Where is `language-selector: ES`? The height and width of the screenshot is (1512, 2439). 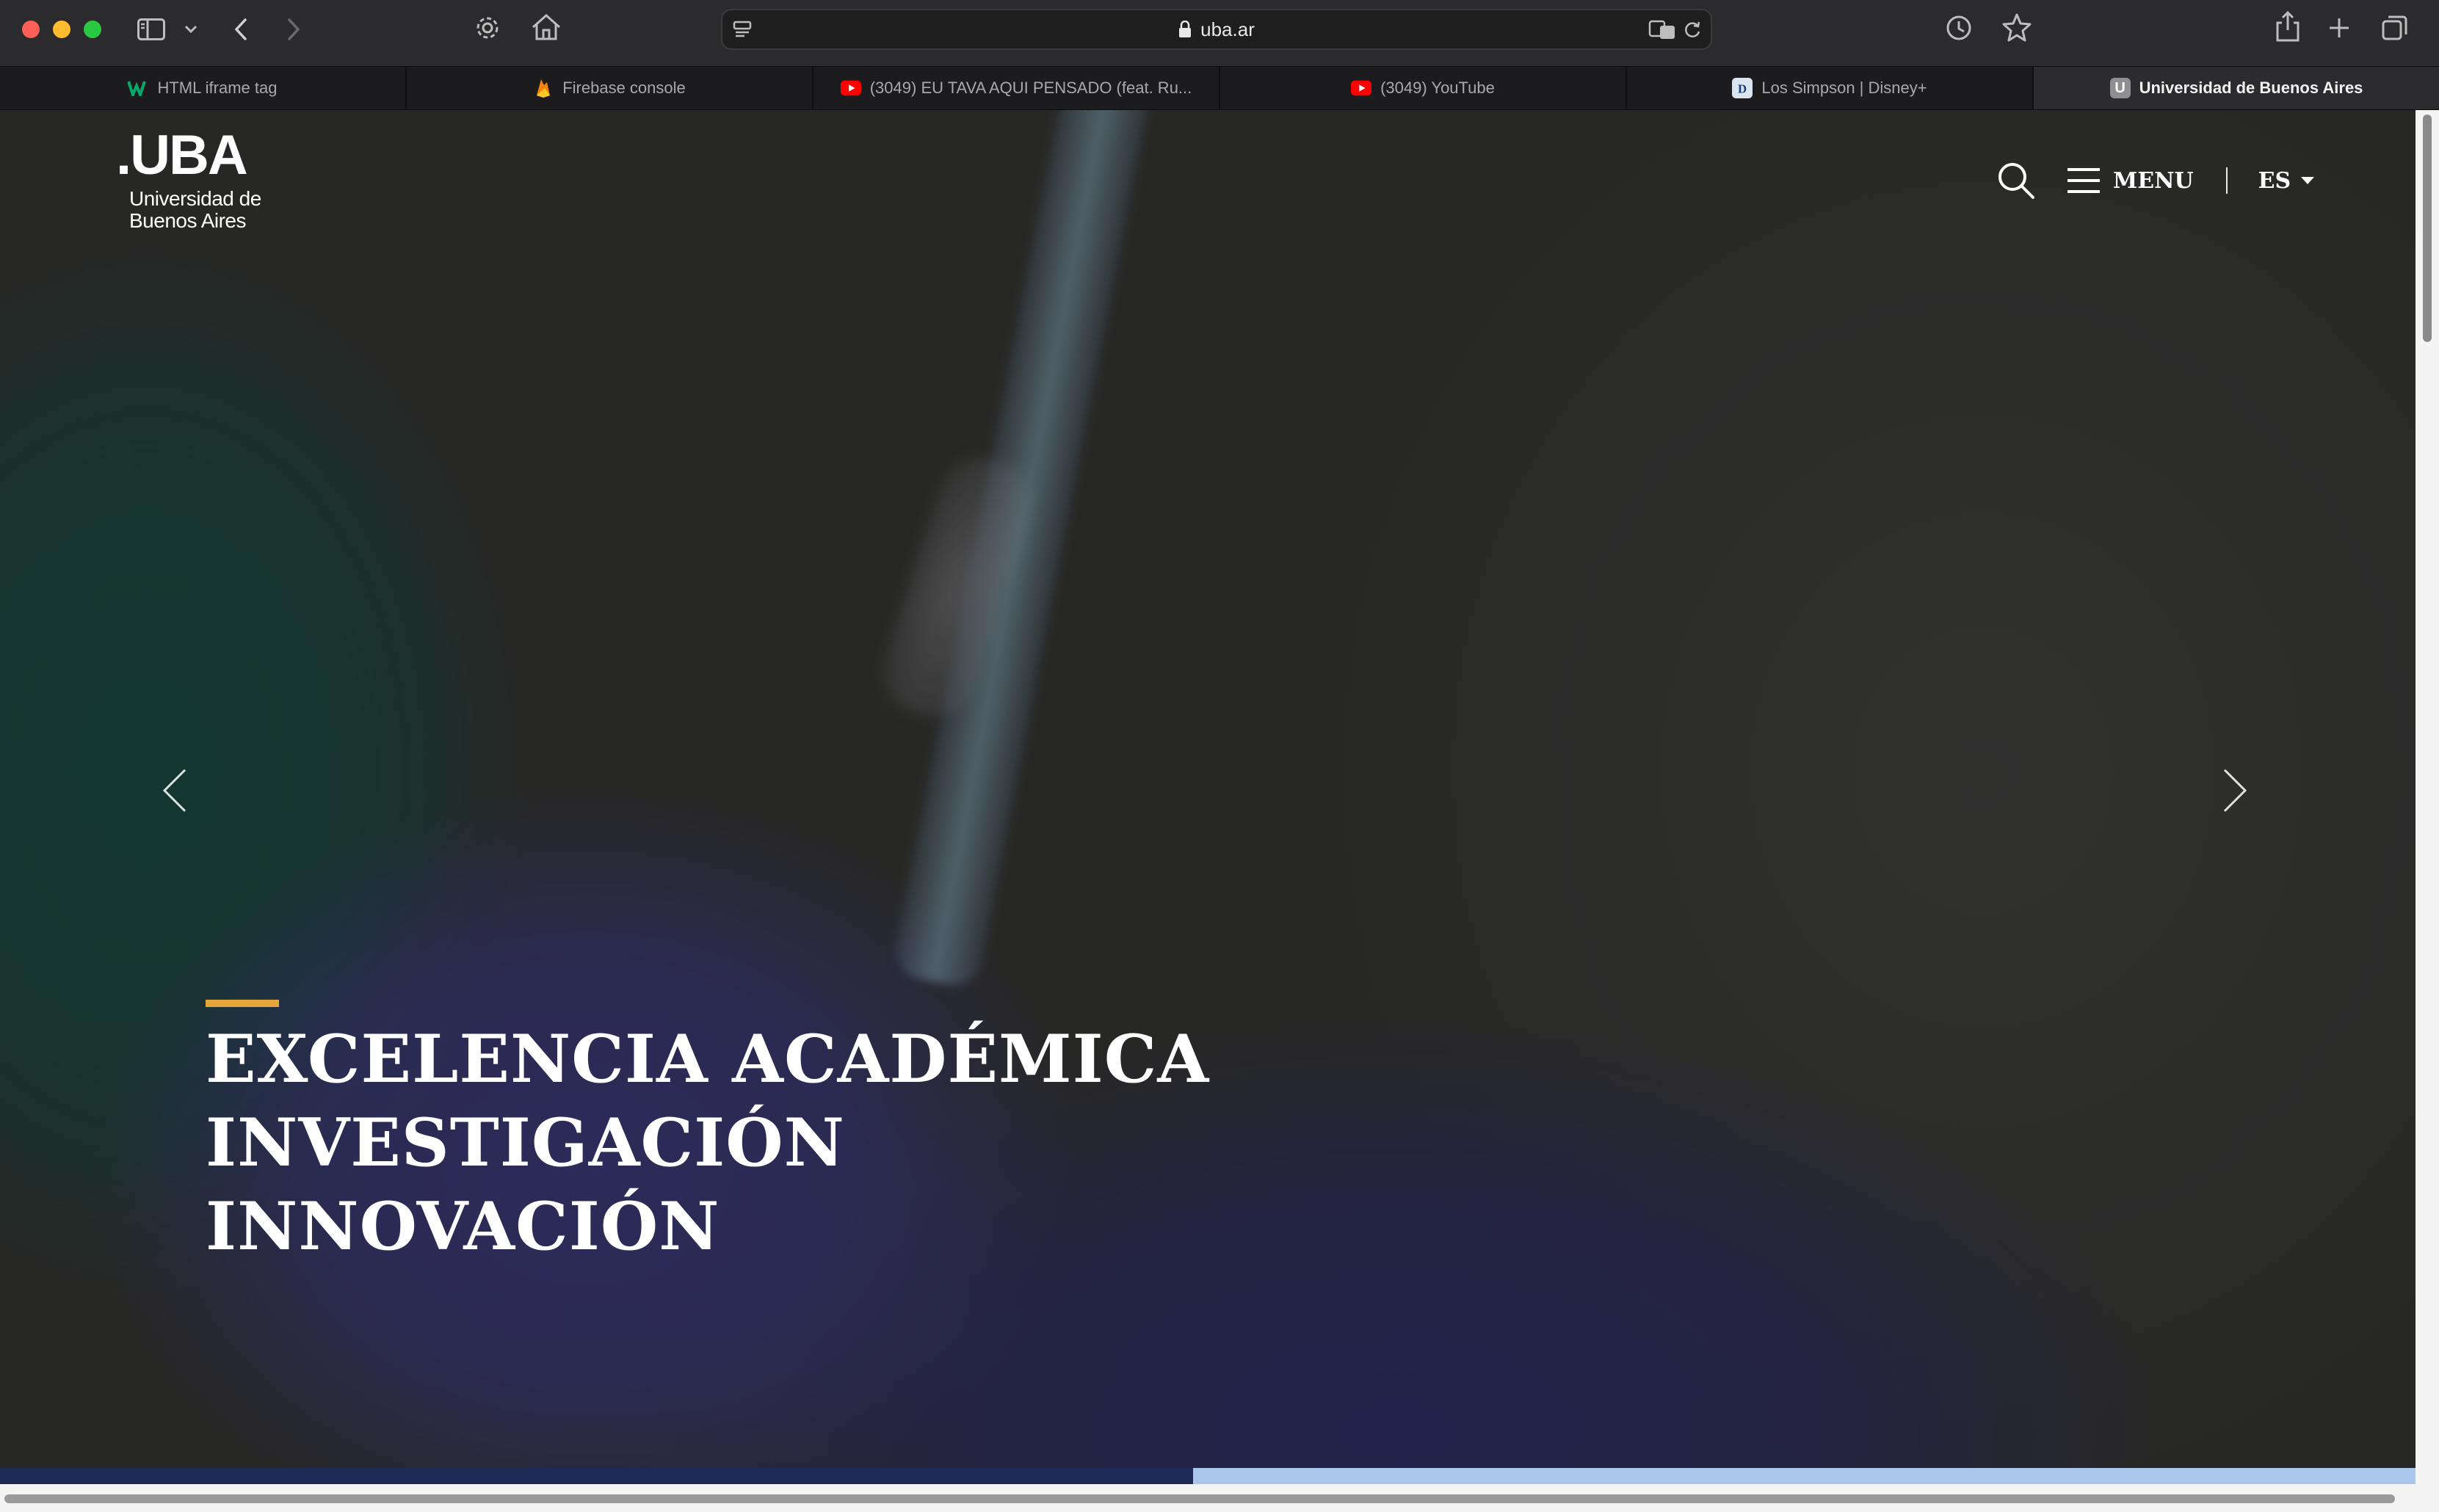 language-selector: ES is located at coordinates (2286, 181).